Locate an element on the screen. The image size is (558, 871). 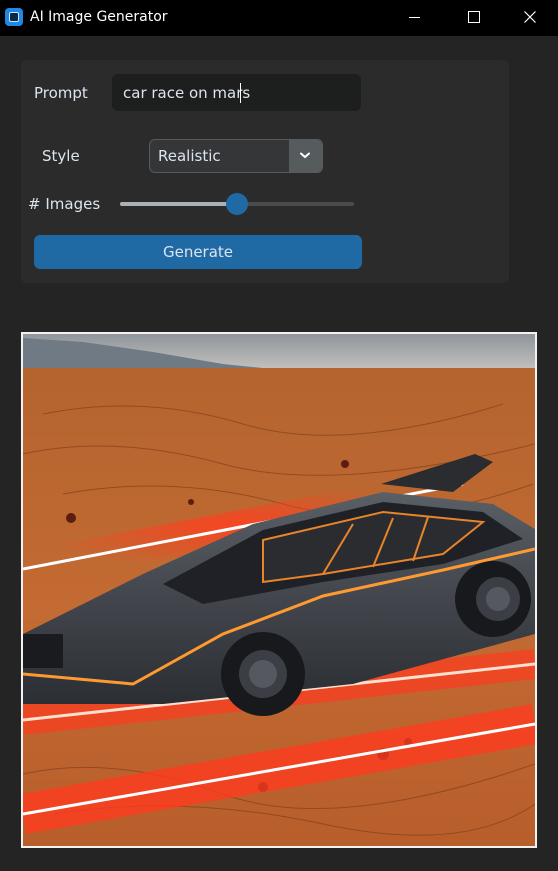
window-title: AI Image Generator is located at coordinates (99, 17).